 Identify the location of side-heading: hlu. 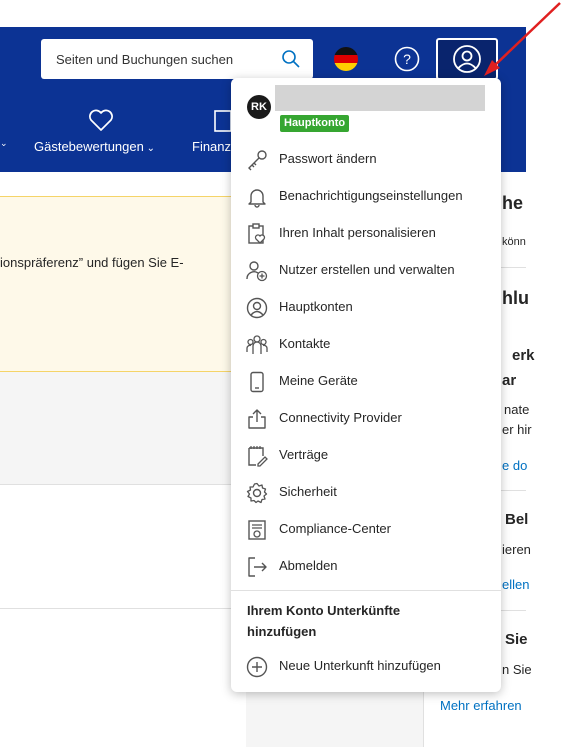
(515, 298).